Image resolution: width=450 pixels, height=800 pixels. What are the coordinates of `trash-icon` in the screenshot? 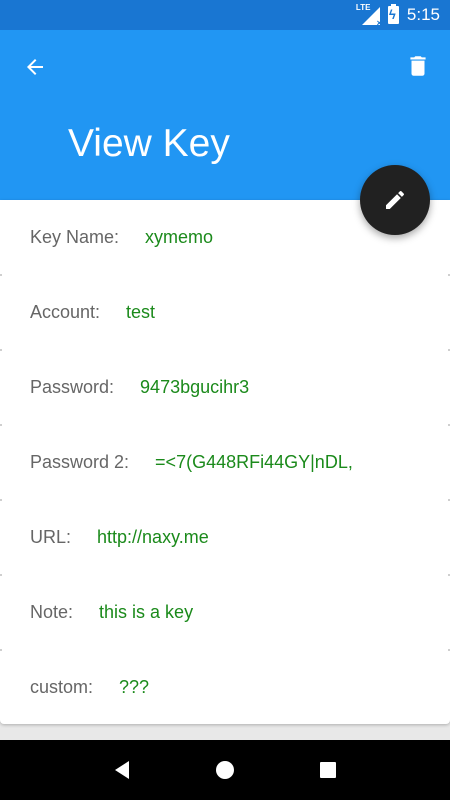 It's located at (418, 66).